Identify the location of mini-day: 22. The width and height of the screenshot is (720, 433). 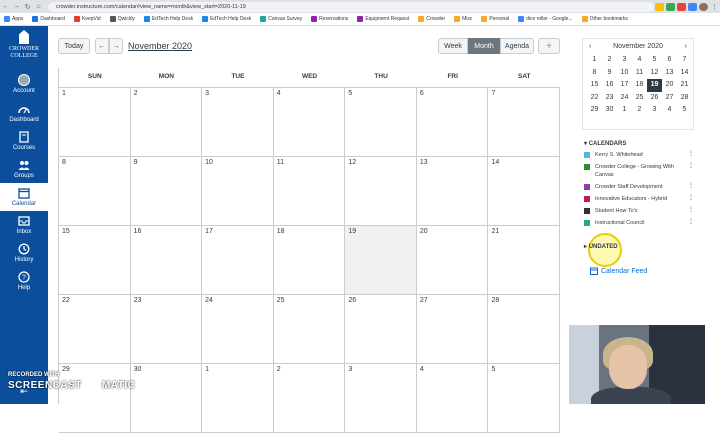
(594, 98).